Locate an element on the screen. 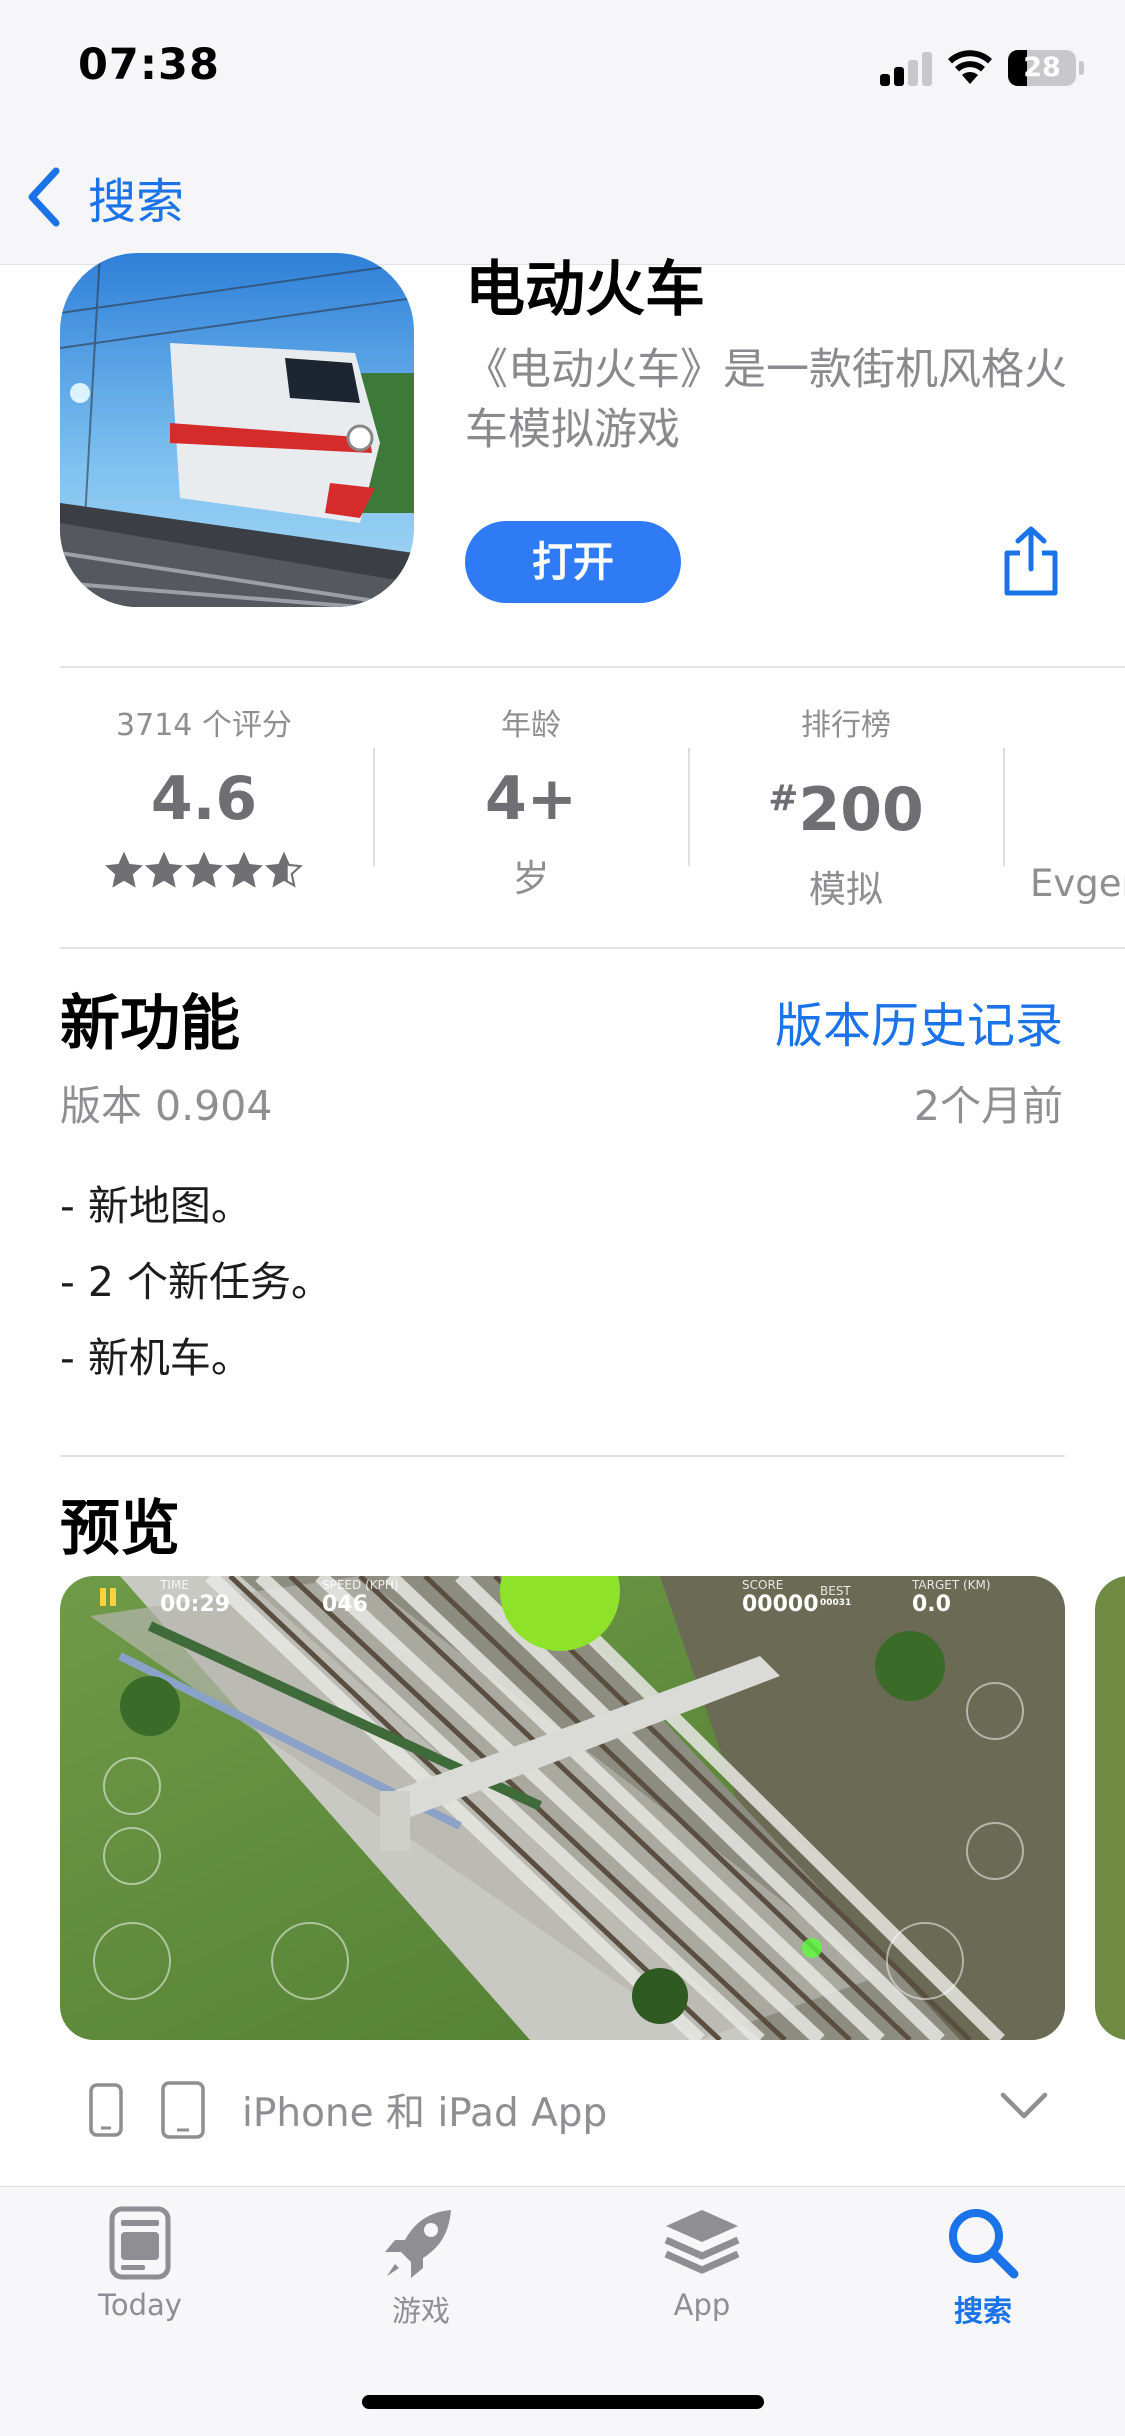 The image size is (1125, 2436). release-note-item: - 2 个新任务。 is located at coordinates (196, 1282).